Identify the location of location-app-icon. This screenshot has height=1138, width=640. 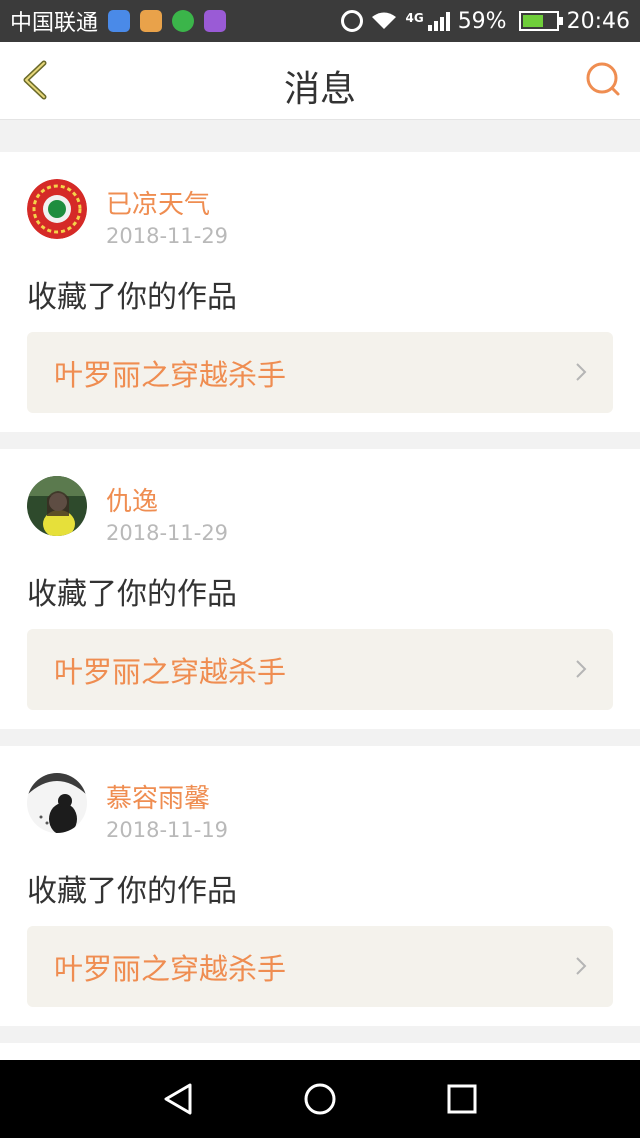
(119, 21).